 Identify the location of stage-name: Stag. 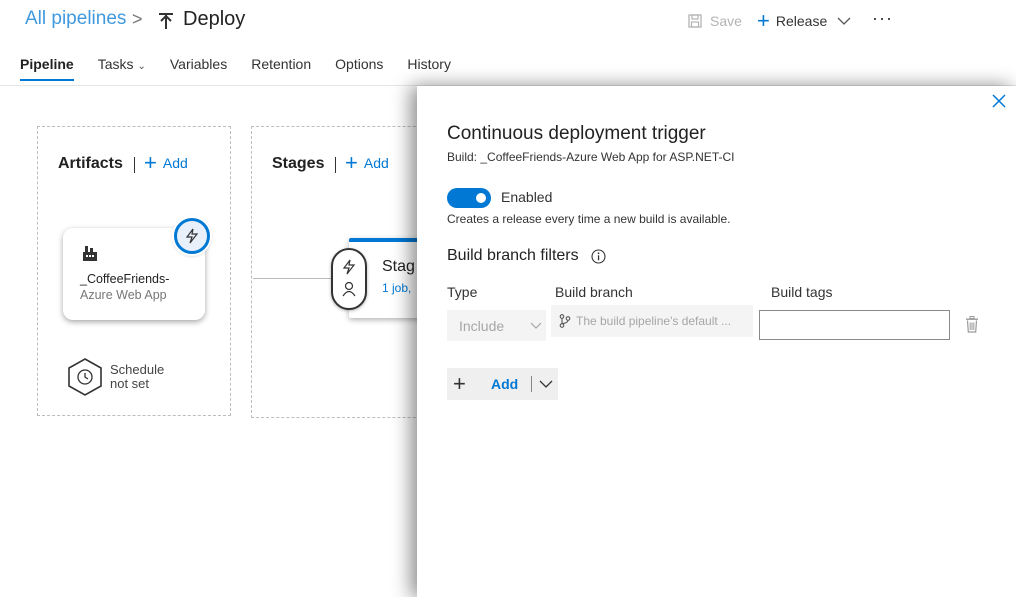
(398, 267).